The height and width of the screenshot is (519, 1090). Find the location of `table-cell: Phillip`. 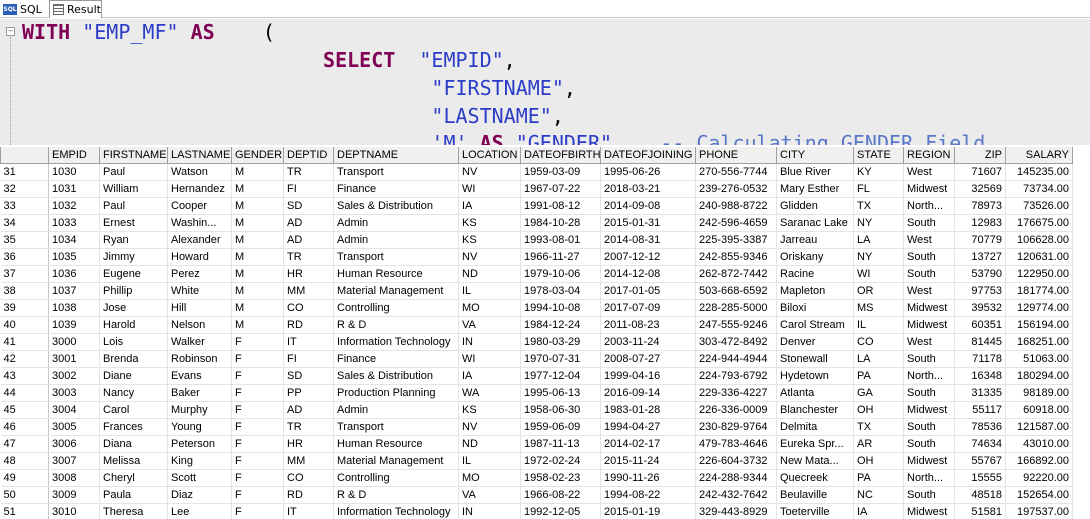

table-cell: Phillip is located at coordinates (133, 291).